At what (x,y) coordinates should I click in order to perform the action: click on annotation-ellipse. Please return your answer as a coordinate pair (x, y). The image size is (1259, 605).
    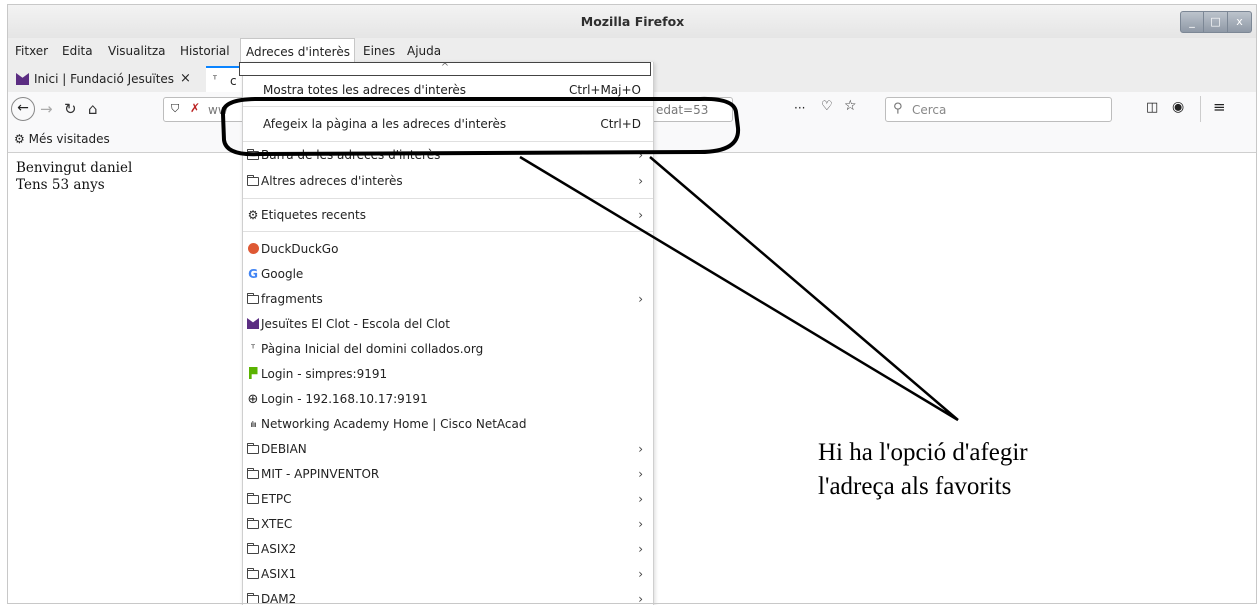
    Looking at the image, I should click on (481, 126).